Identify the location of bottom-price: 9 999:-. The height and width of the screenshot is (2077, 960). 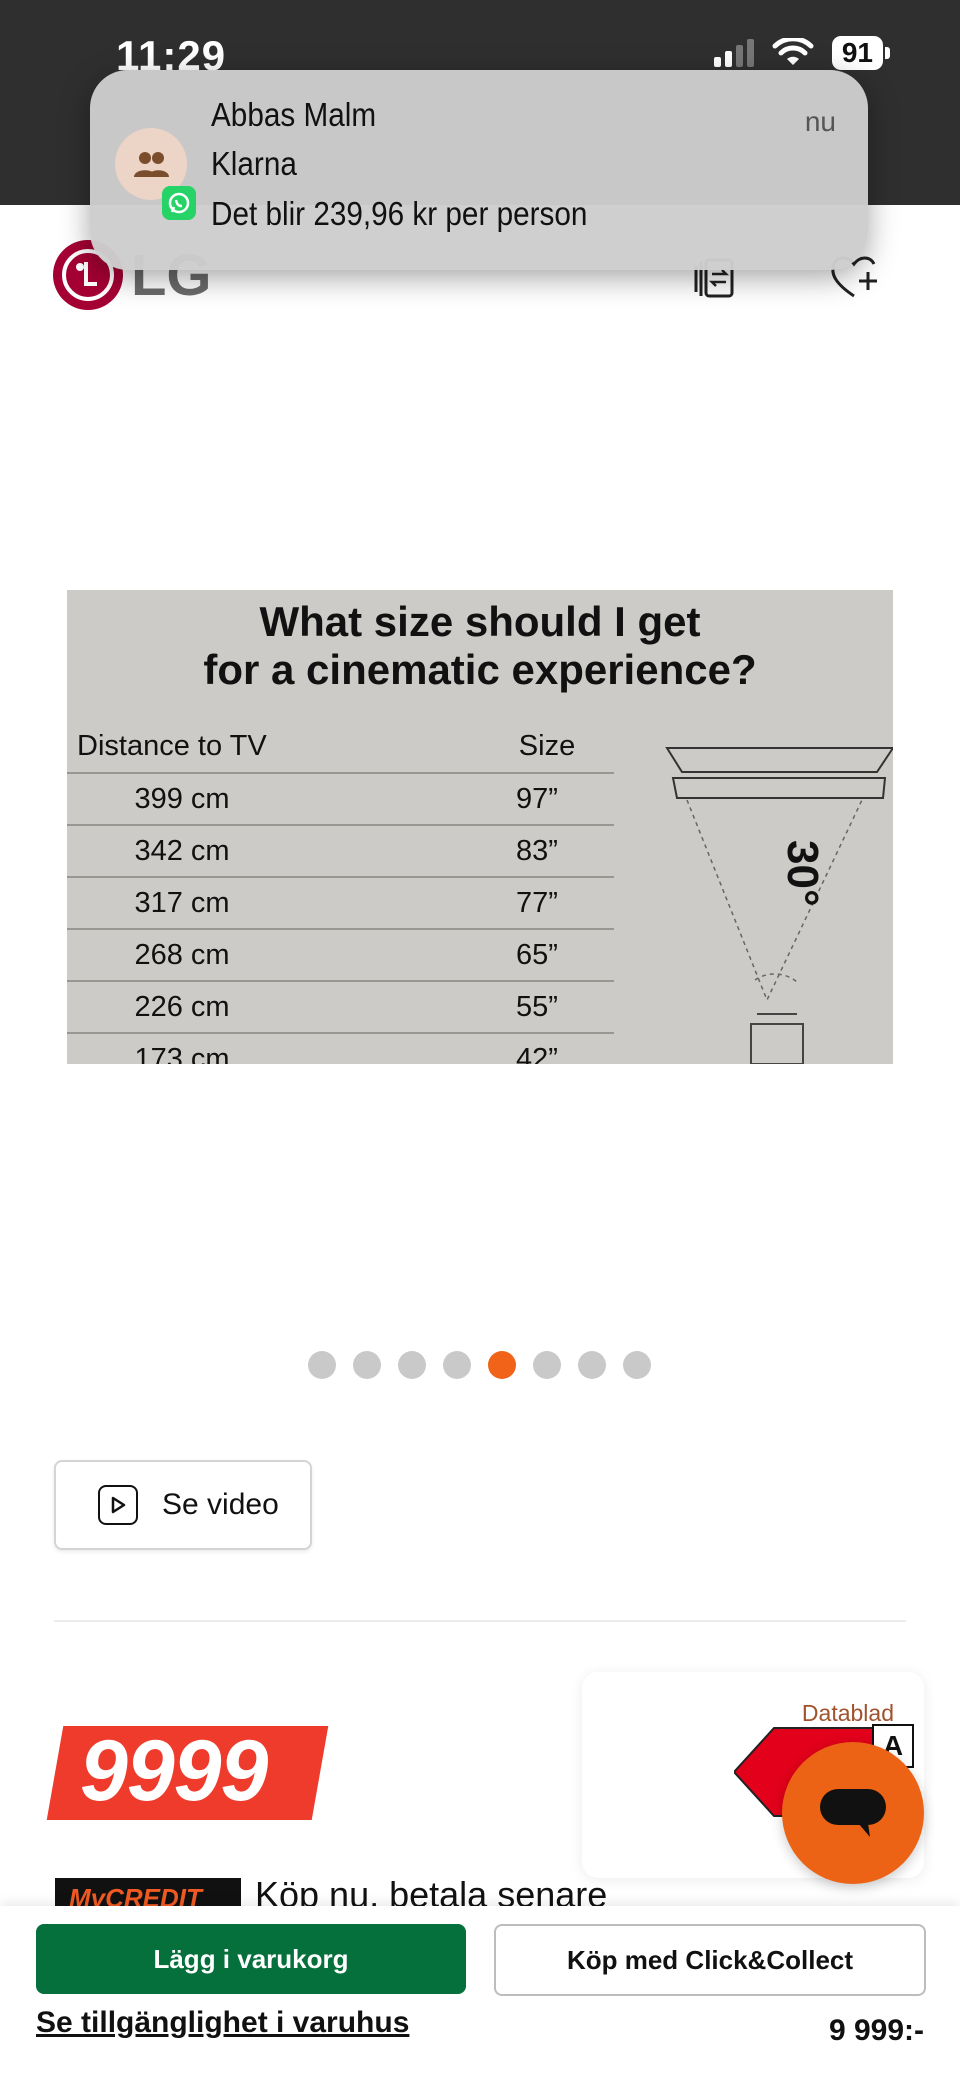
(876, 2030).